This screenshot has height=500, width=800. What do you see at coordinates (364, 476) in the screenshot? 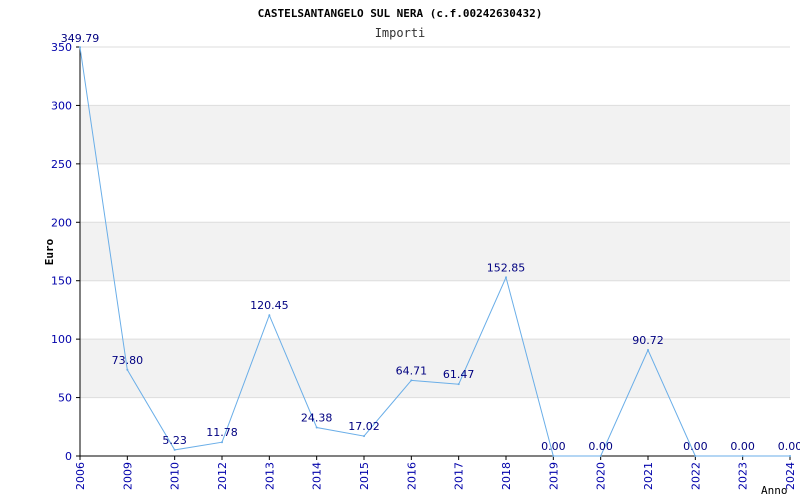
I see `x-tick-label: 2015` at bounding box center [364, 476].